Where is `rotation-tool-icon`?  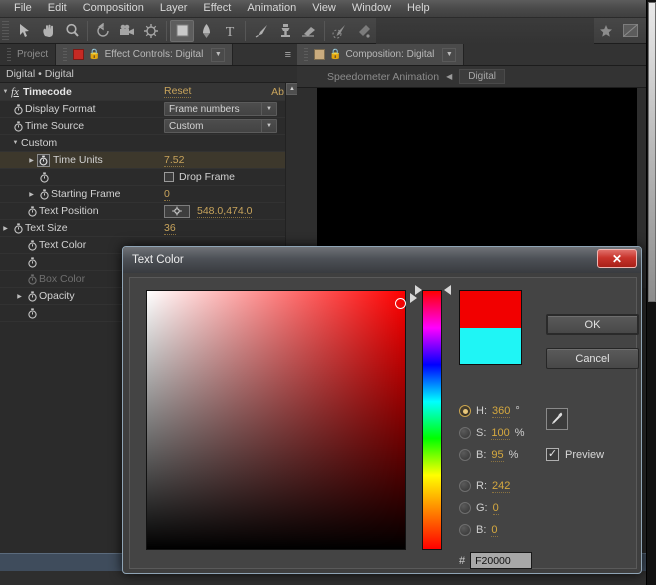
rotation-tool-icon is located at coordinates (103, 31).